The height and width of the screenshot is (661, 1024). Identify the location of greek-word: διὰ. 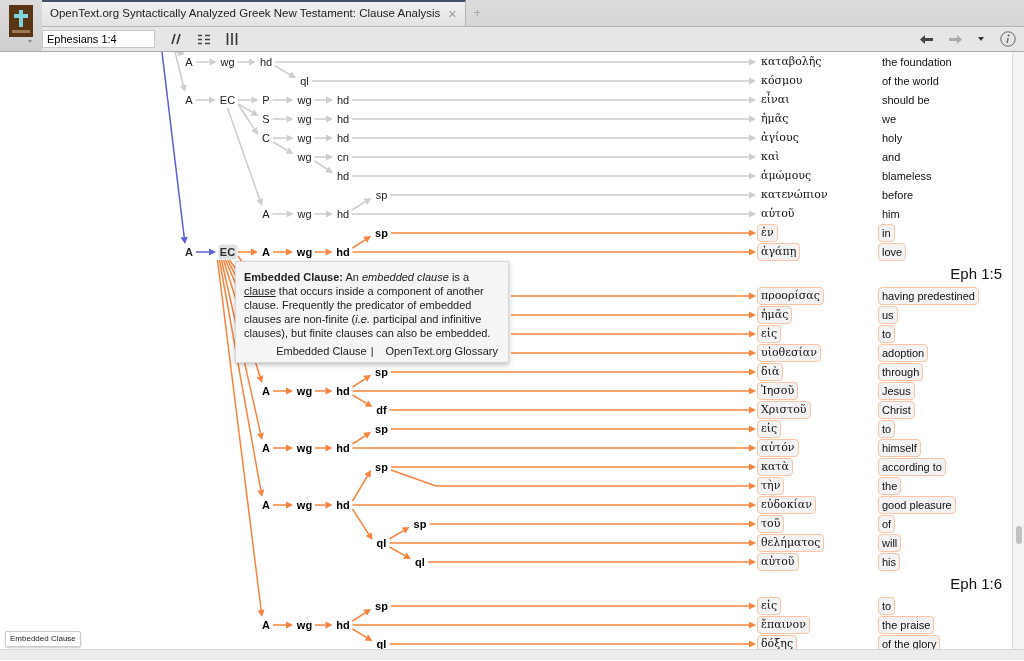
(770, 372).